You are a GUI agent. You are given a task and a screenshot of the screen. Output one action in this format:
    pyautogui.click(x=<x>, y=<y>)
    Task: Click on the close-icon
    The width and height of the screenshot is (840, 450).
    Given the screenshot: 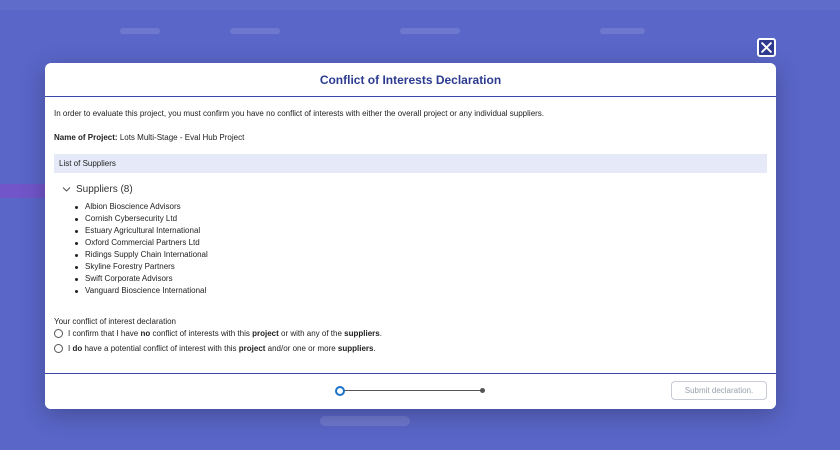 What is the action you would take?
    pyautogui.click(x=766, y=47)
    